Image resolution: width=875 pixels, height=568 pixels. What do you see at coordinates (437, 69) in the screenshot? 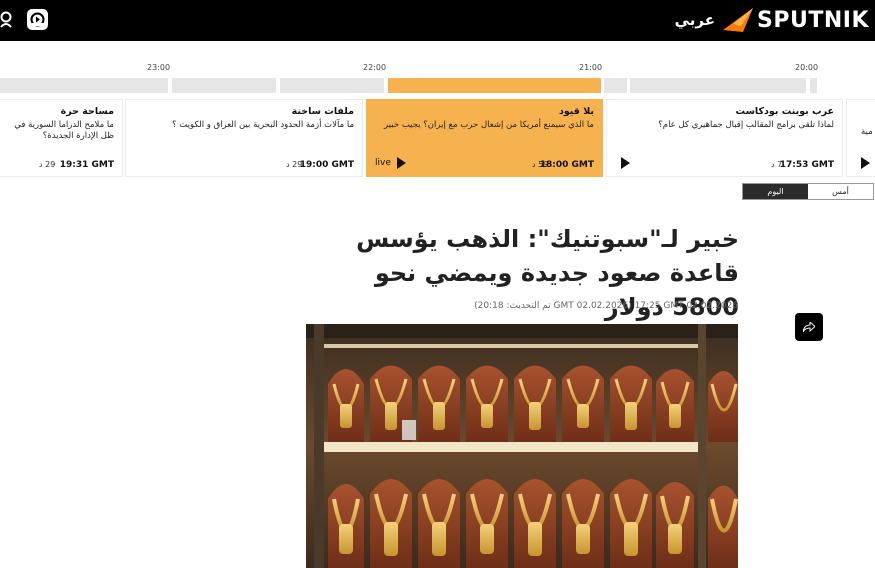
I see `schedule-timeline: 23:00 22:00 21:00 20:00` at bounding box center [437, 69].